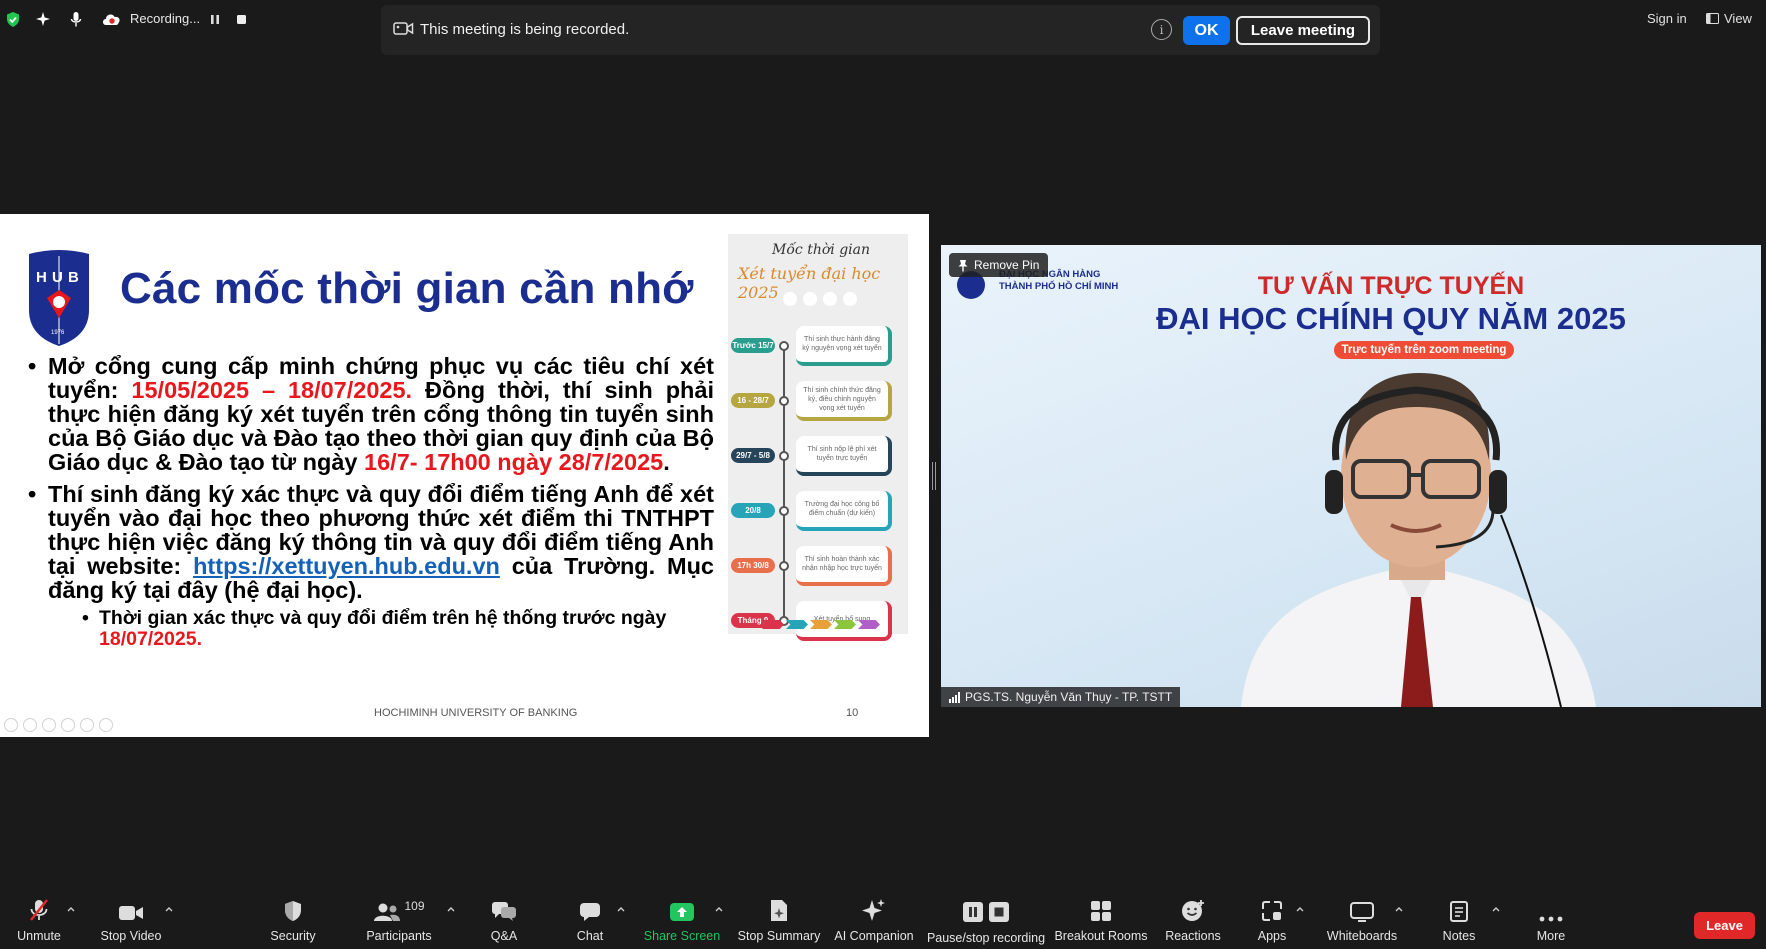  Describe the element at coordinates (821, 250) in the screenshot. I see `infographic-title: Mốc thời gian` at that location.